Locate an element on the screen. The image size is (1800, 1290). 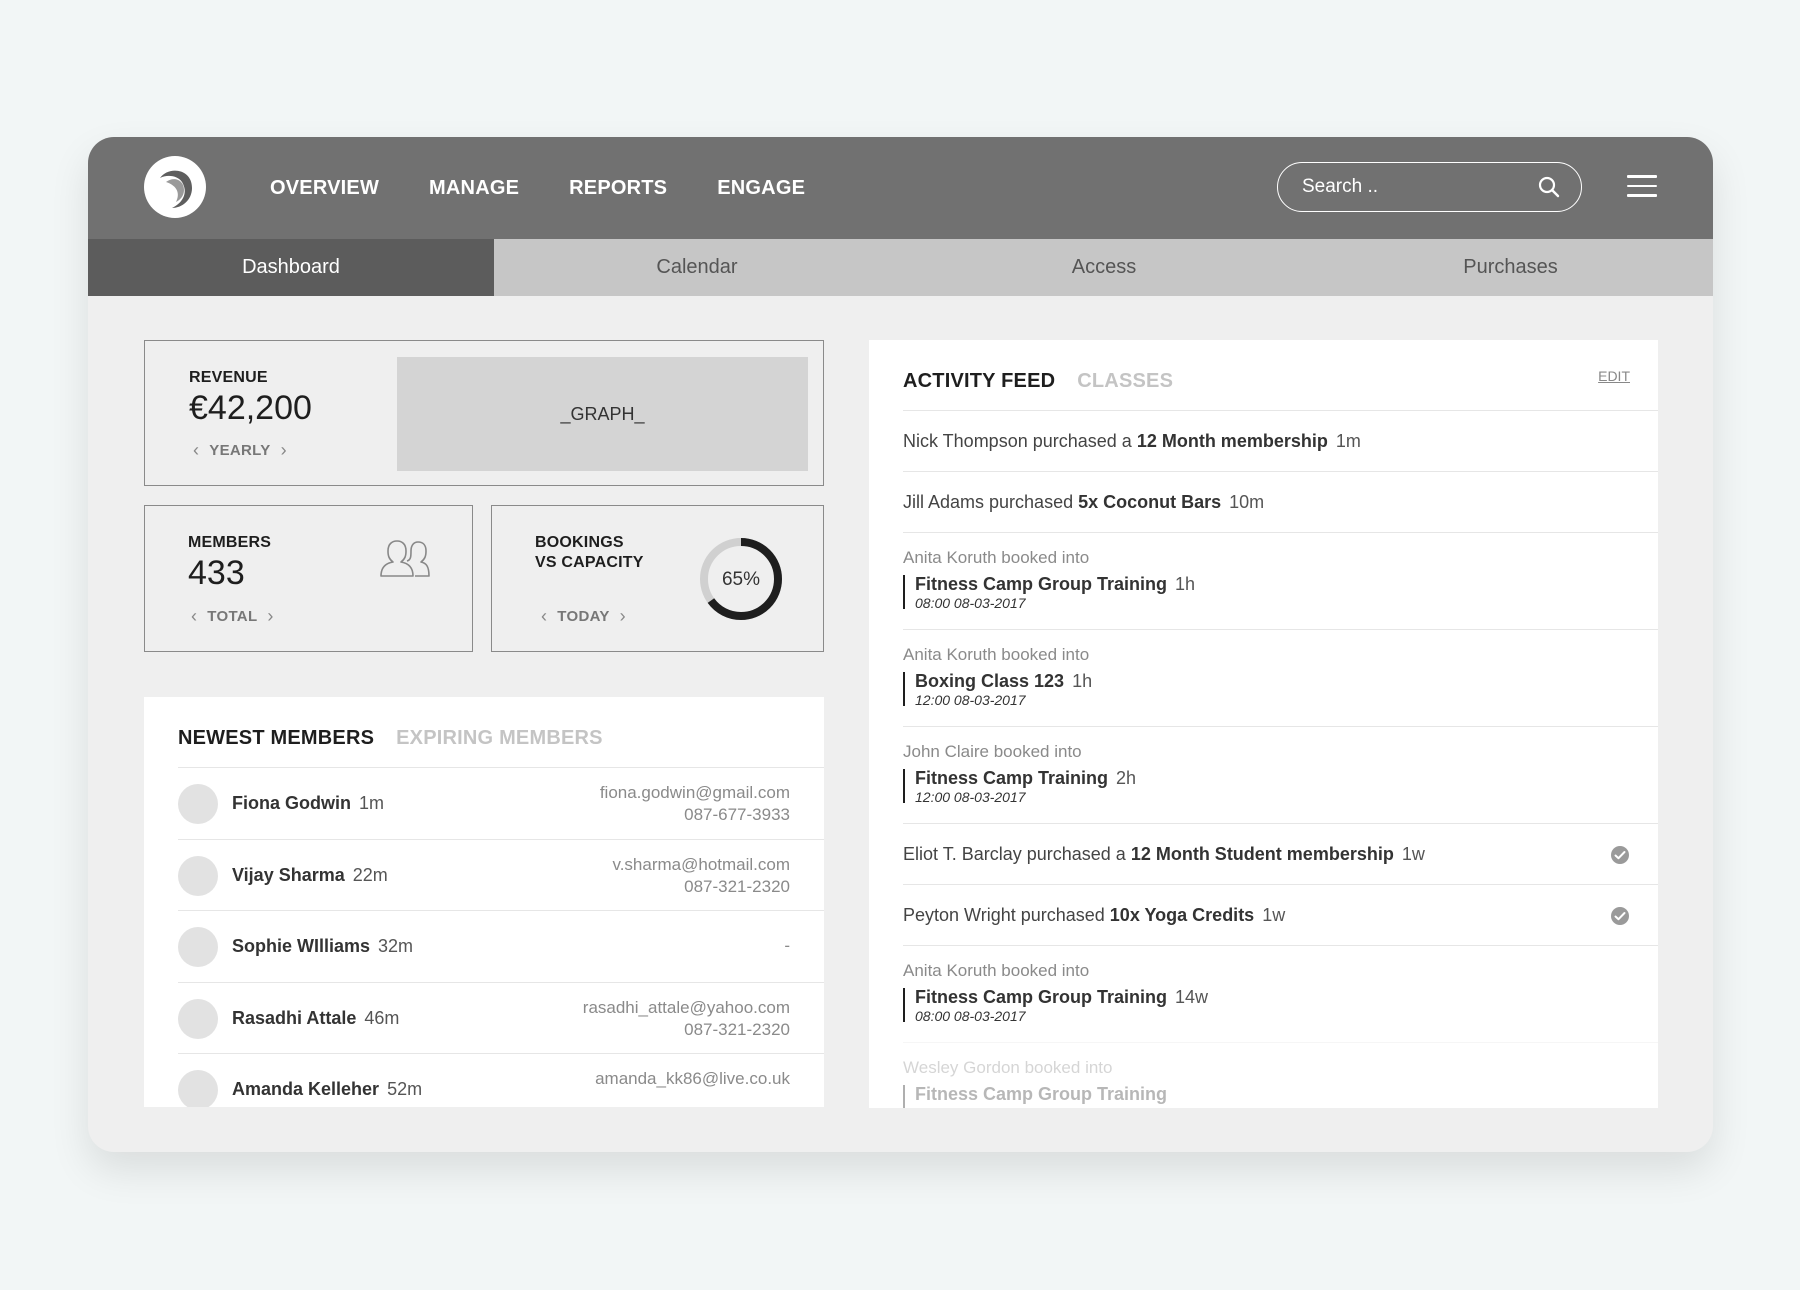
member-joined-ago: 22m is located at coordinates (370, 874).